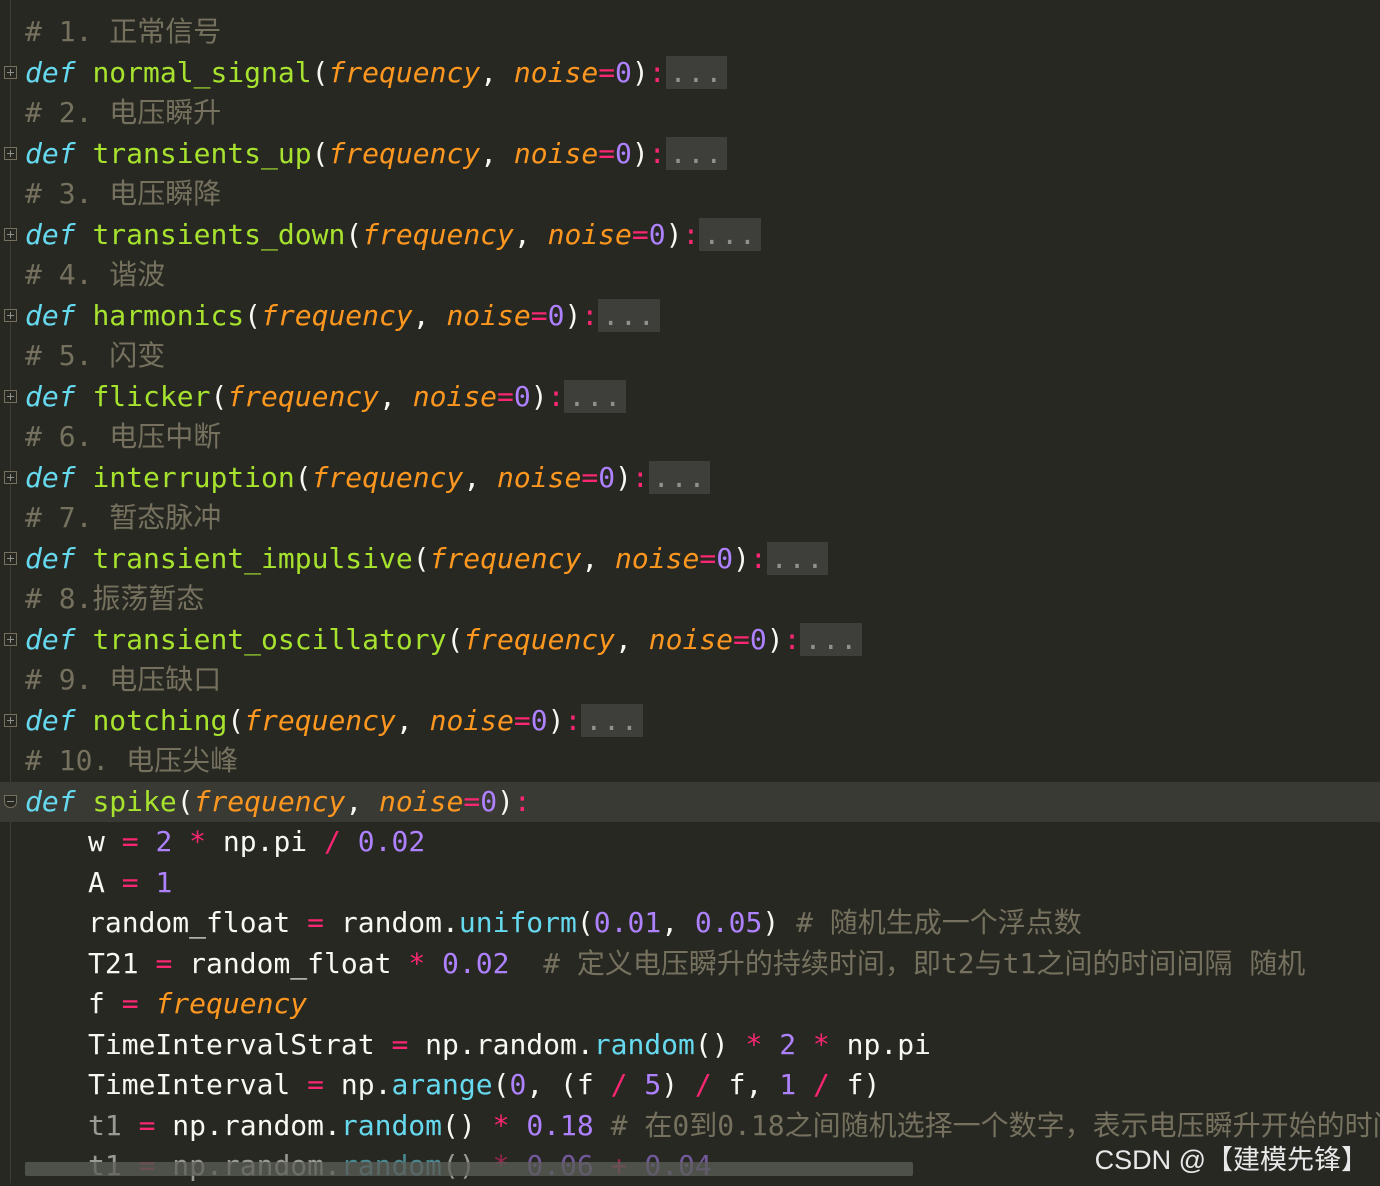 The image size is (1380, 1186). Describe the element at coordinates (653, 1084) in the screenshot. I see `token: 5` at that location.